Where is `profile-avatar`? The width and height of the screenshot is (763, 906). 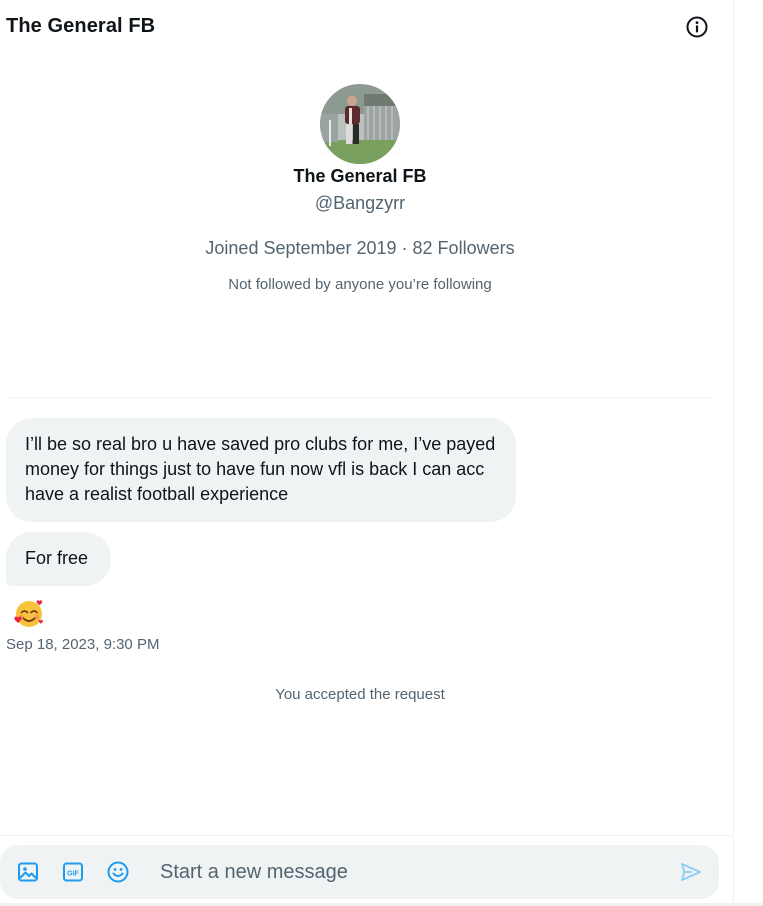
profile-avatar is located at coordinates (360, 124).